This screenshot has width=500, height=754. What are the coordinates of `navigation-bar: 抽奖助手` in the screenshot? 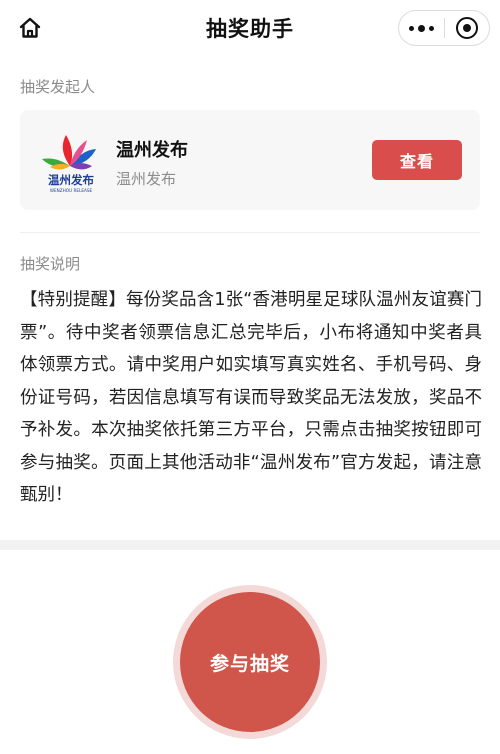 It's located at (250, 28).